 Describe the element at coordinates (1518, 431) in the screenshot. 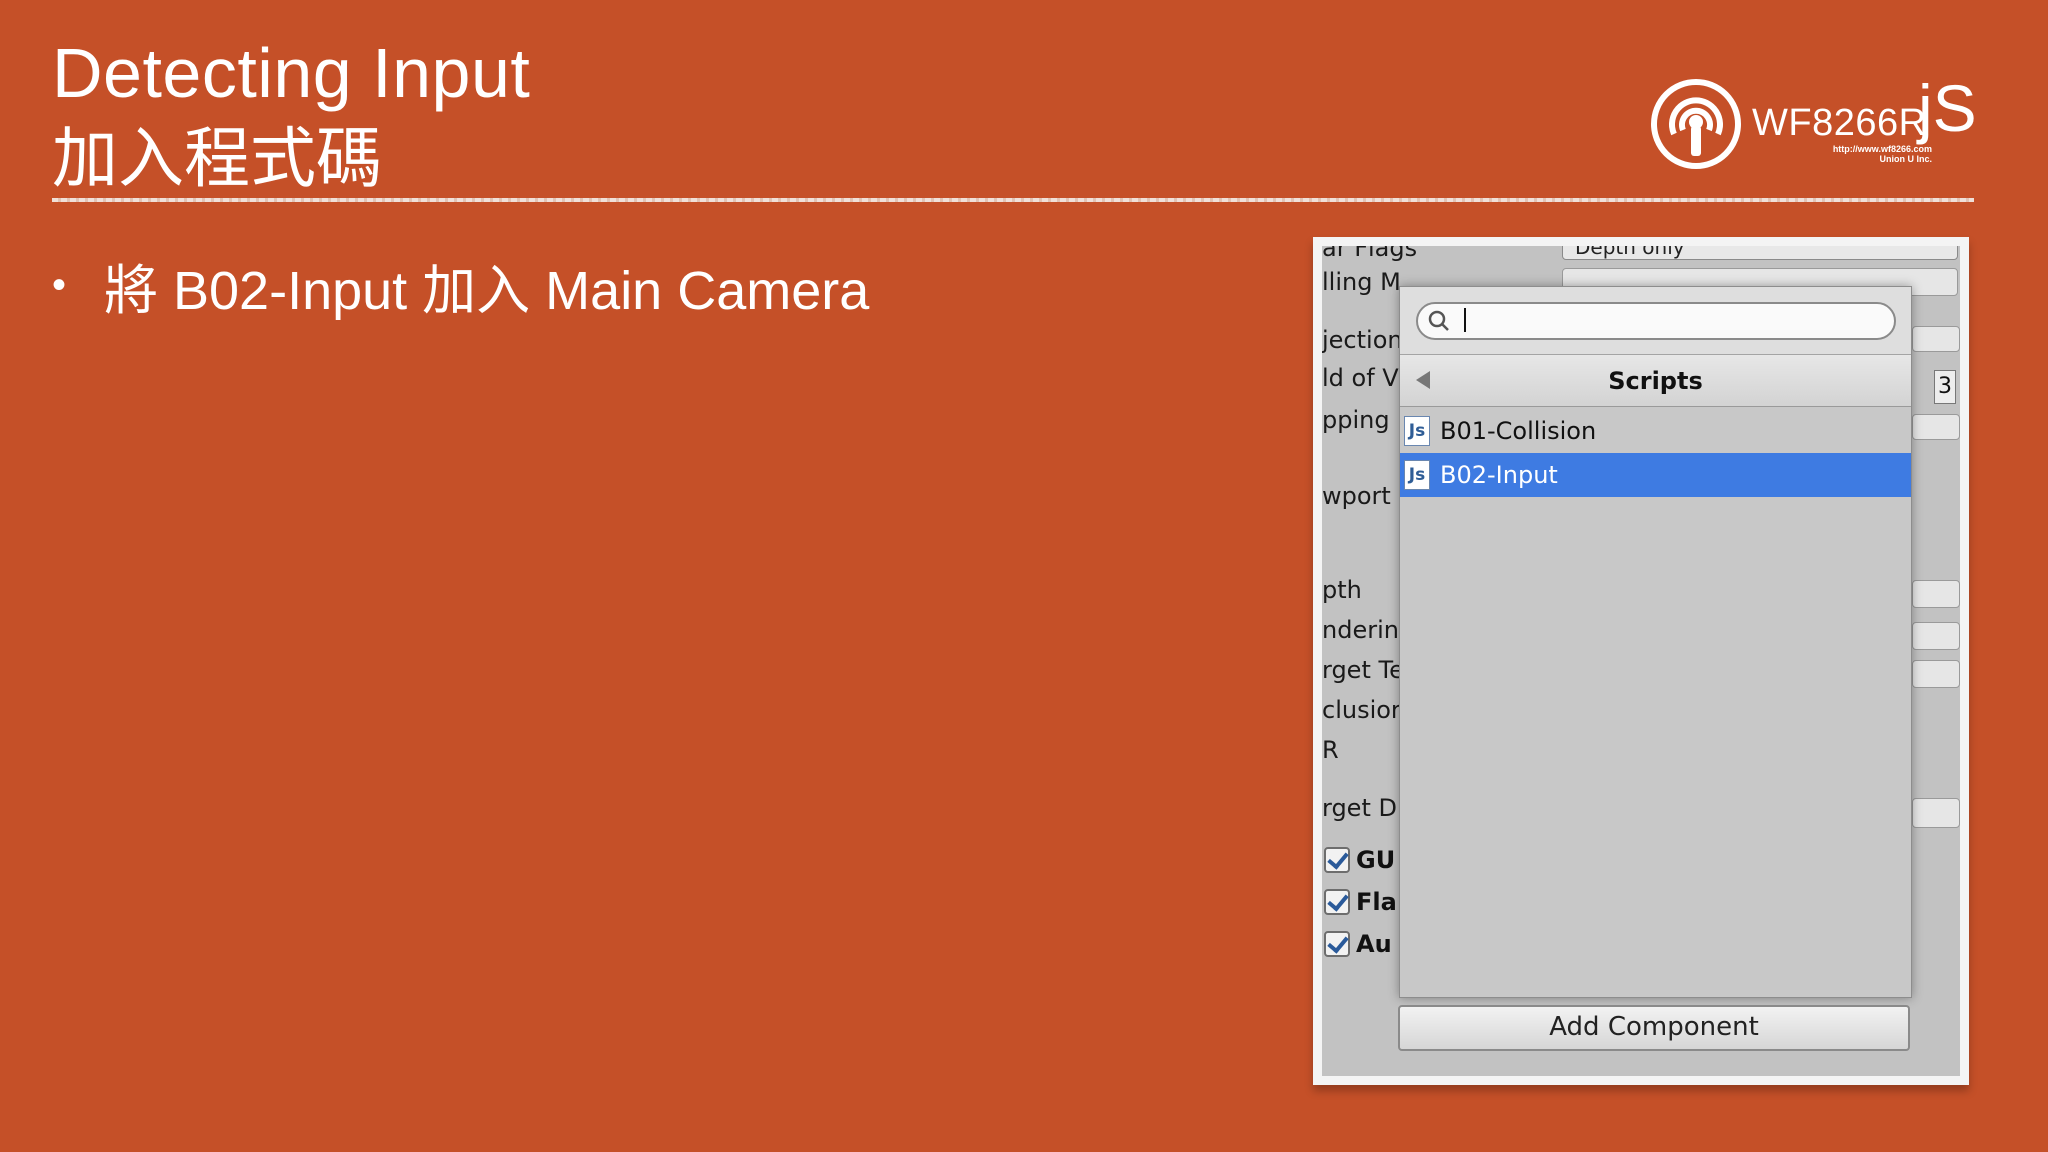

I see `script-item-label: B01-Collision` at that location.